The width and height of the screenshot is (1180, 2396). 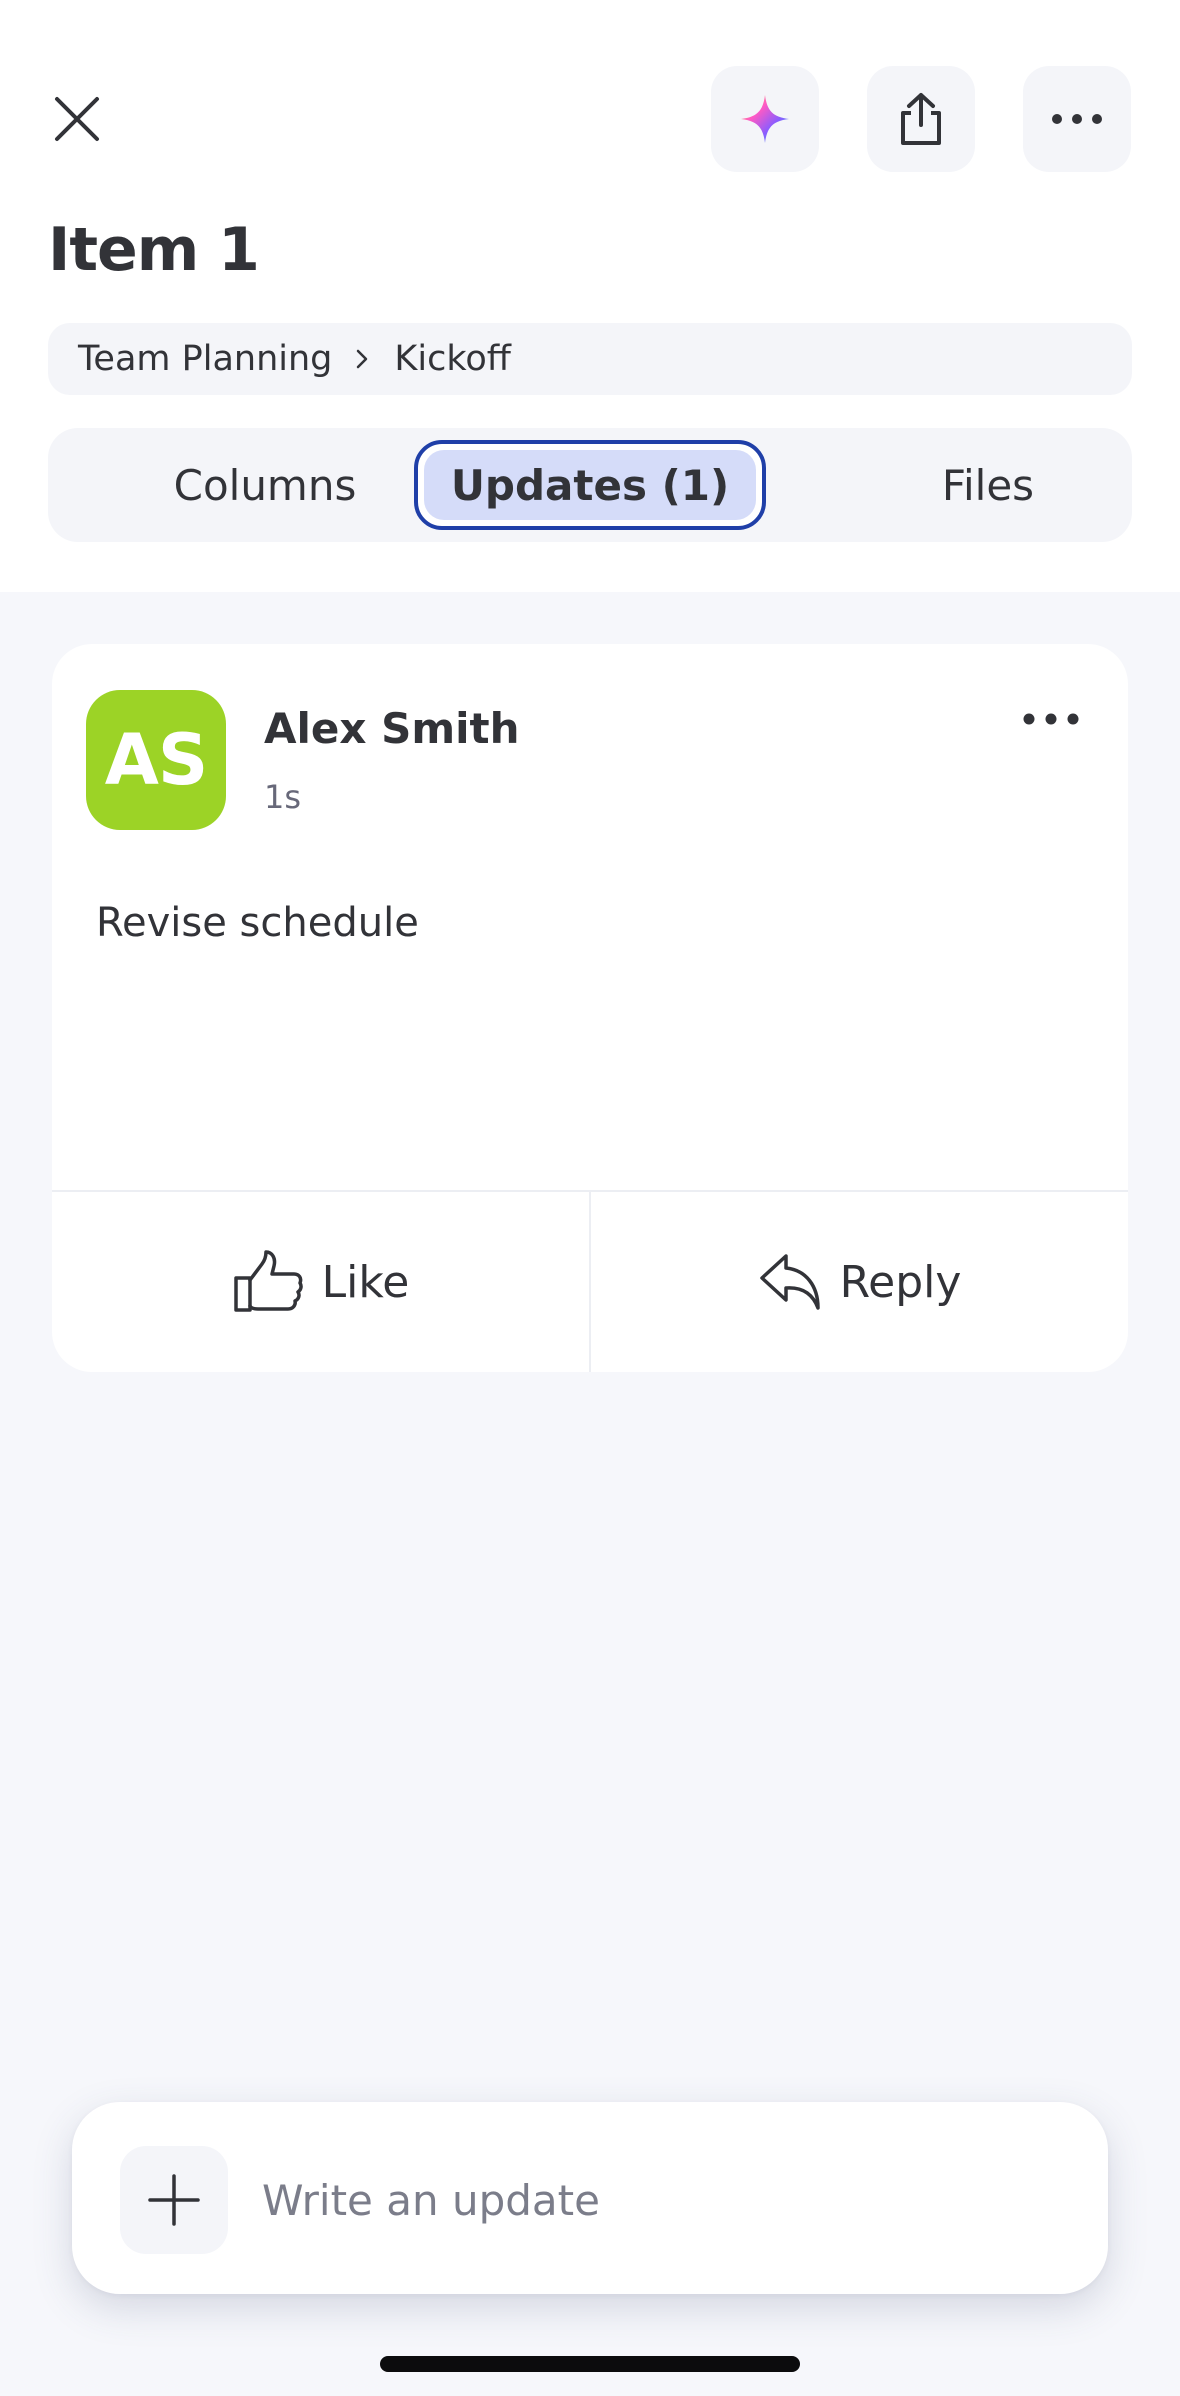 I want to click on item-tabs: Columns Updates (1) Files, so click(x=590, y=485).